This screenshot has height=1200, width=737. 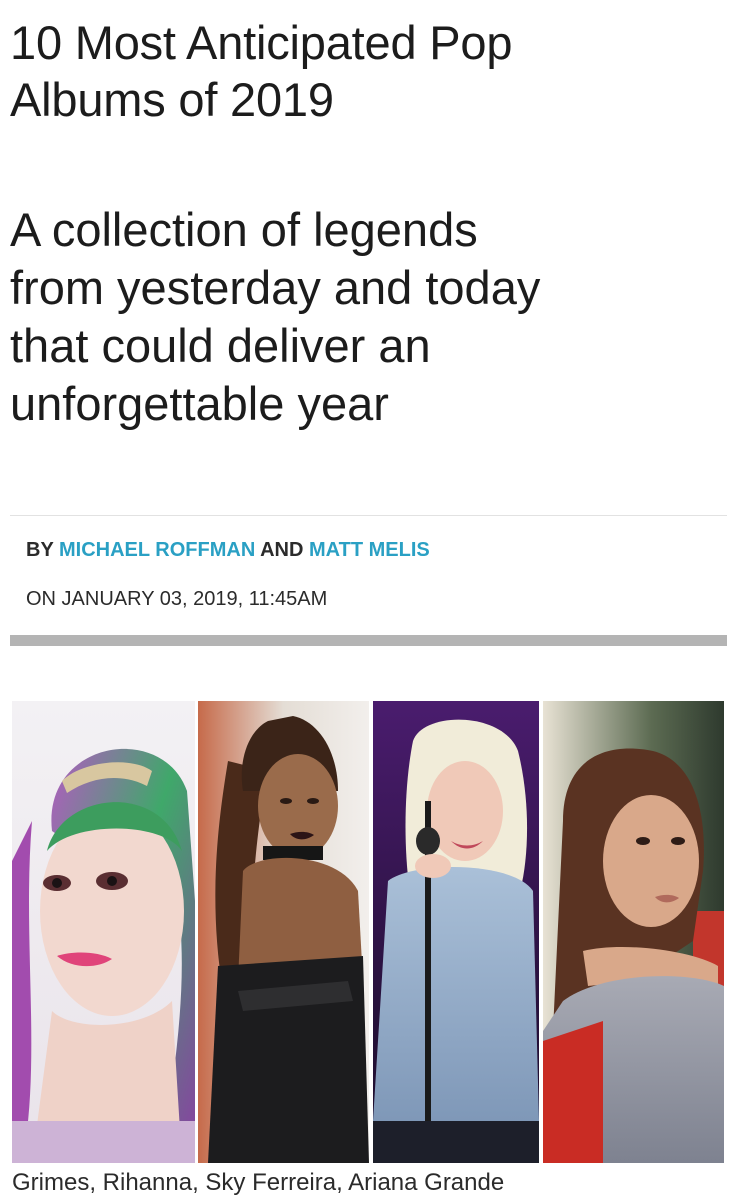 What do you see at coordinates (633, 932) in the screenshot?
I see `photo-panel-ariana-grande` at bounding box center [633, 932].